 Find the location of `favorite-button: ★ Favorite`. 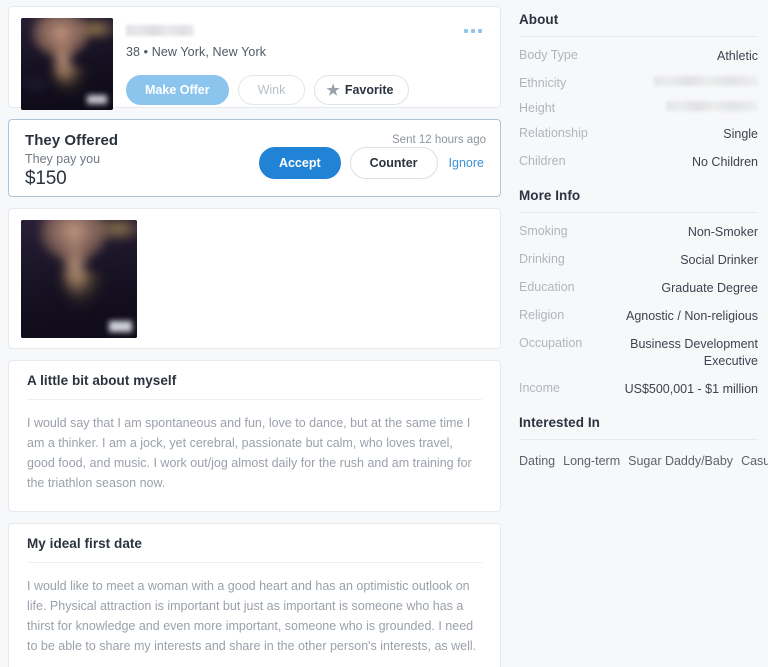

favorite-button: ★ Favorite is located at coordinates (362, 90).